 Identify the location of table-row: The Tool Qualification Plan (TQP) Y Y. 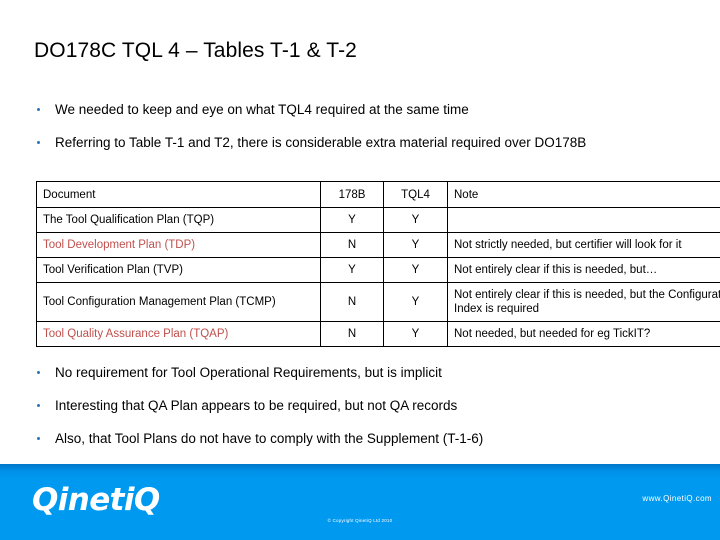
(378, 220).